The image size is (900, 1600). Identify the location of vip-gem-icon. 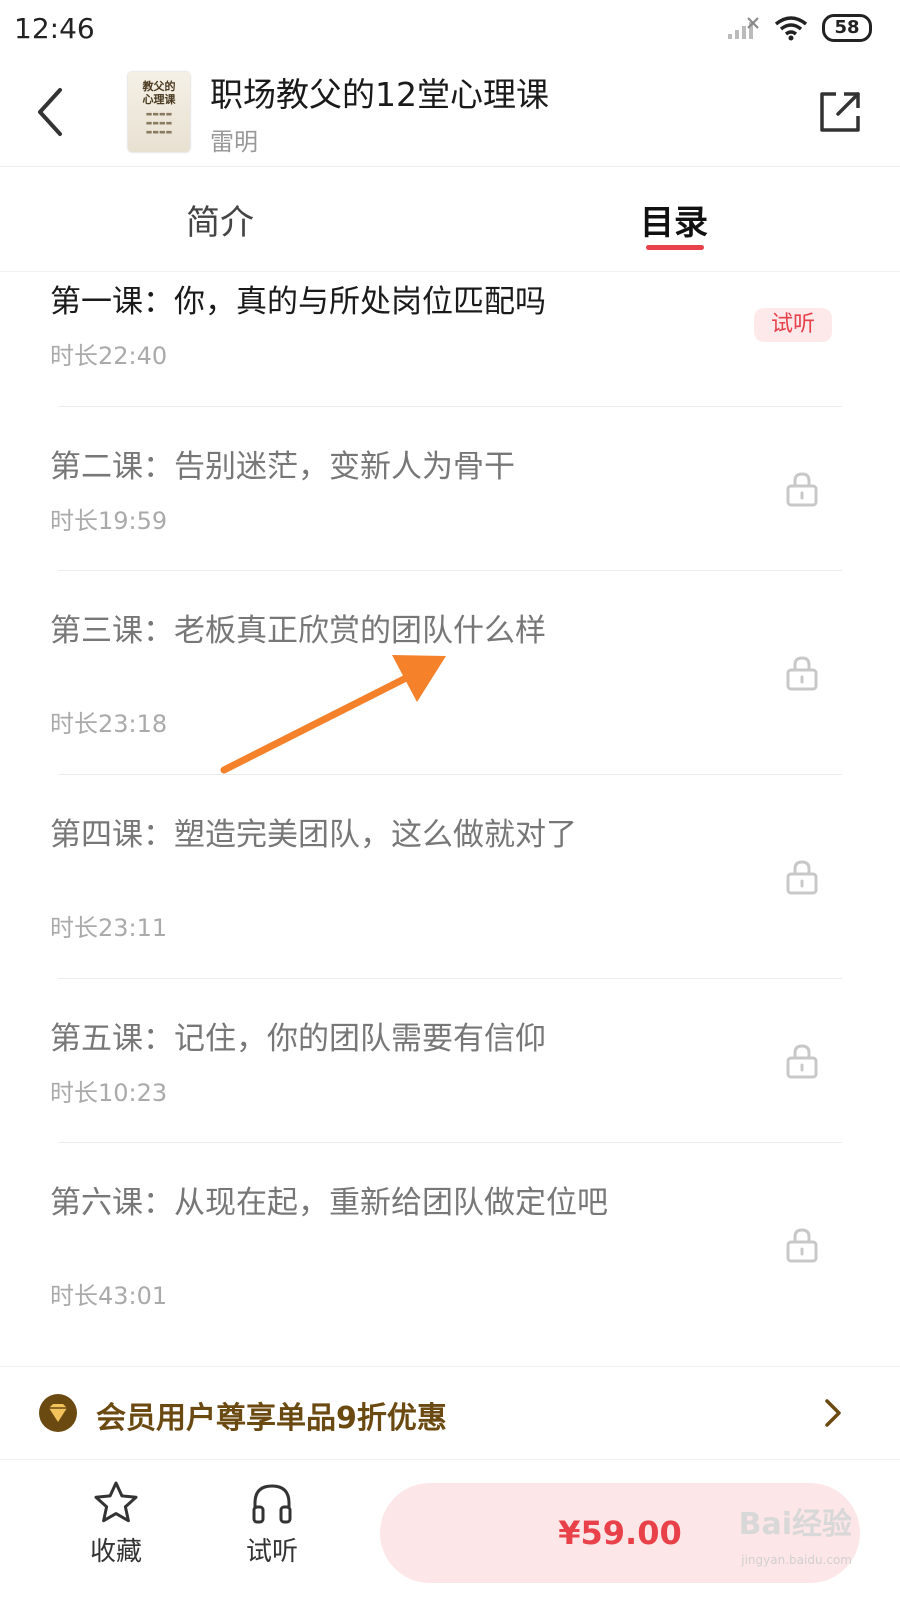
(58, 1413).